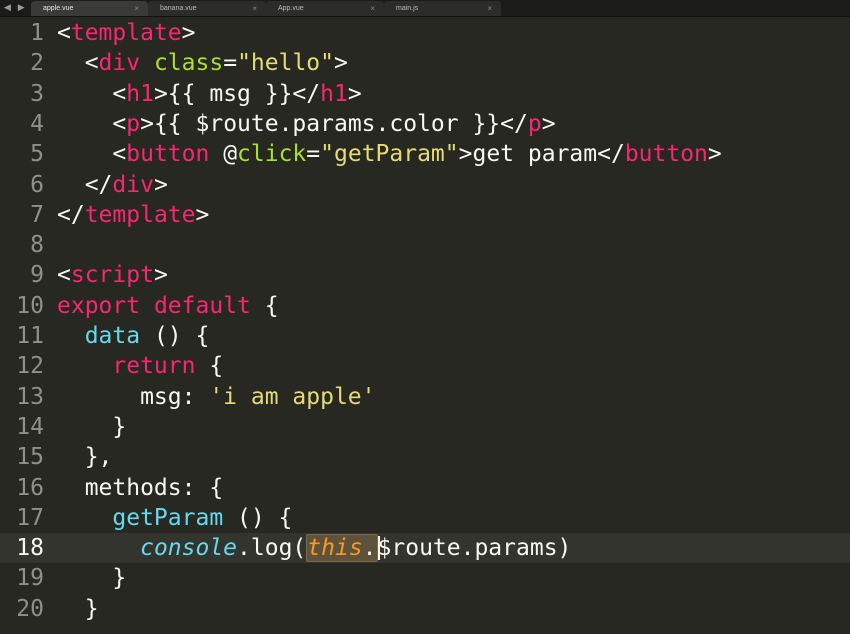 The image size is (850, 634). I want to click on line-number: 11, so click(30, 336).